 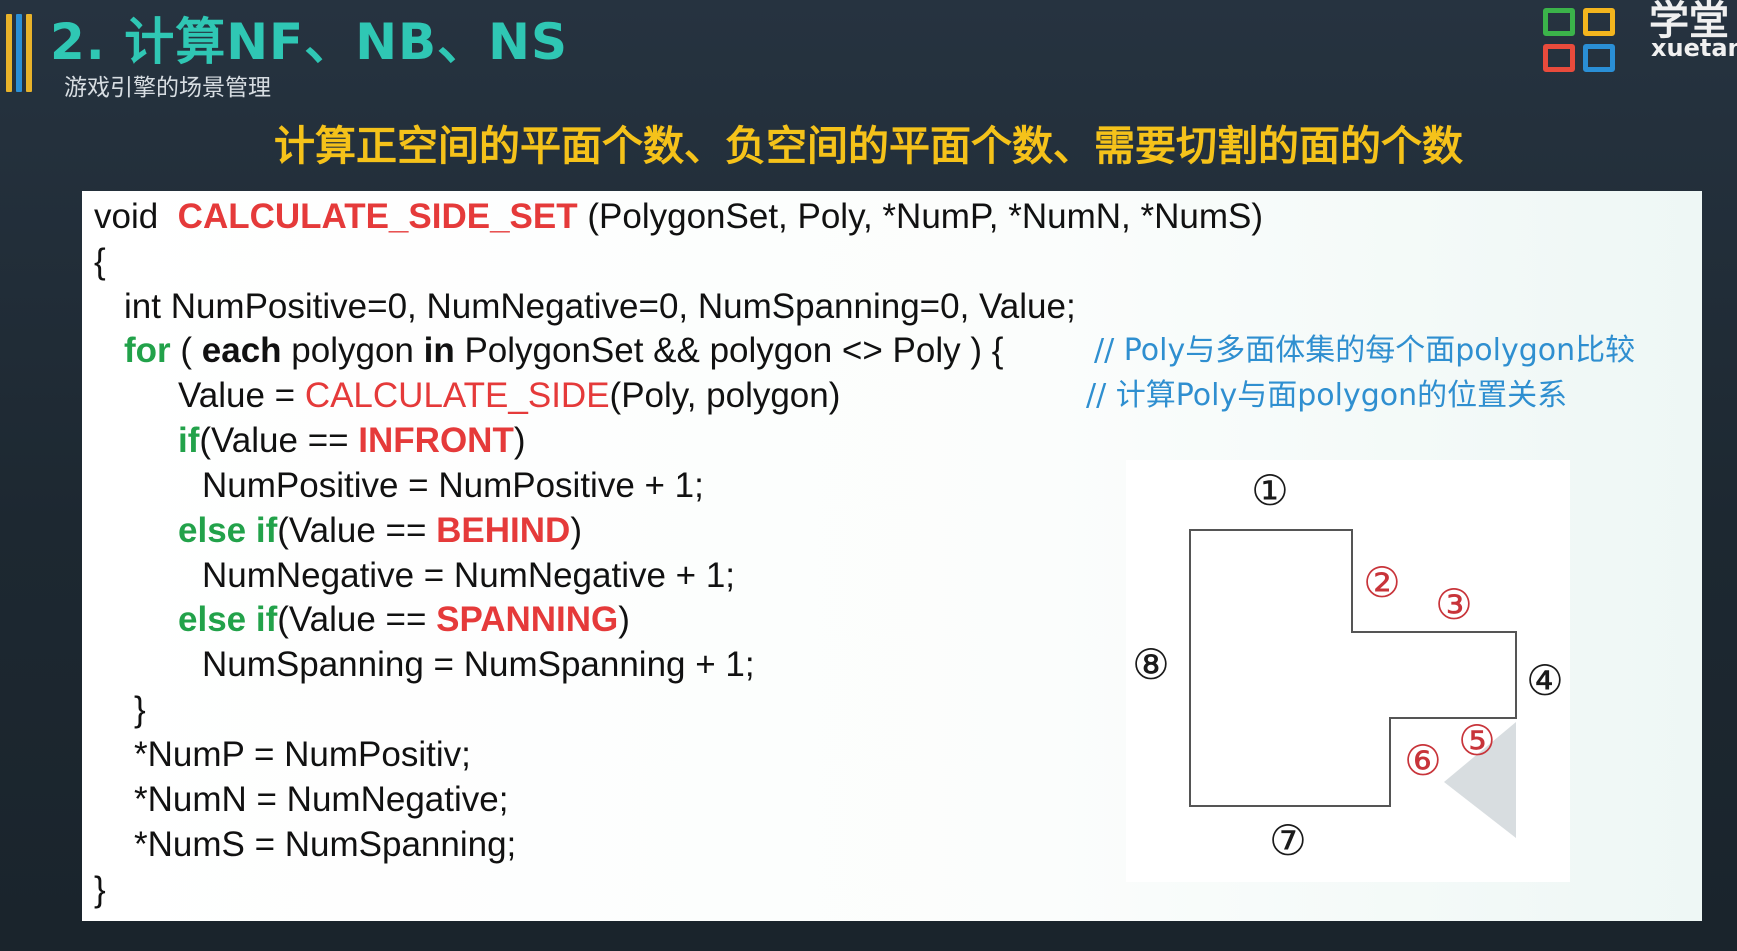 I want to click on logo-subtext: xuetang, so click(x=1694, y=48).